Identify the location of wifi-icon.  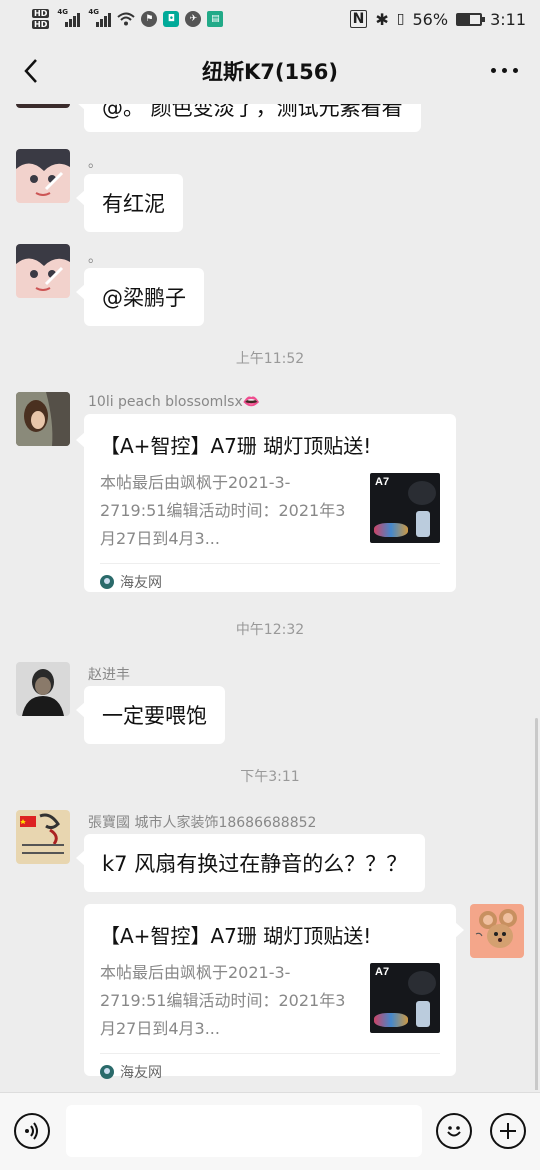
(126, 19).